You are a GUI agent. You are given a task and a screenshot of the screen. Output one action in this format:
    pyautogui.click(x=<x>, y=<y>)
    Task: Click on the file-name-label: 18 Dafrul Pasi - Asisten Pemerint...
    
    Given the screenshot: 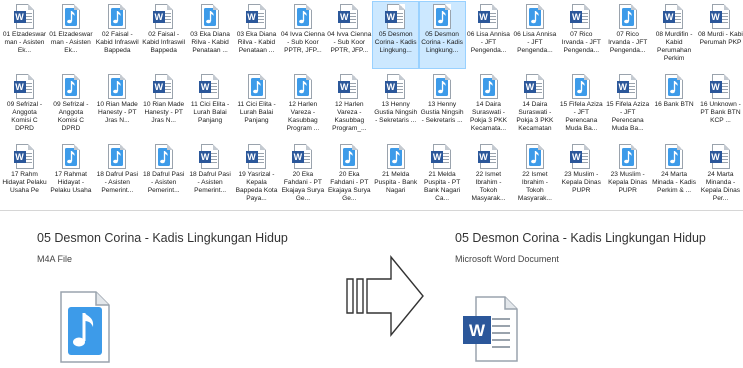 What is the action you would take?
    pyautogui.click(x=210, y=182)
    